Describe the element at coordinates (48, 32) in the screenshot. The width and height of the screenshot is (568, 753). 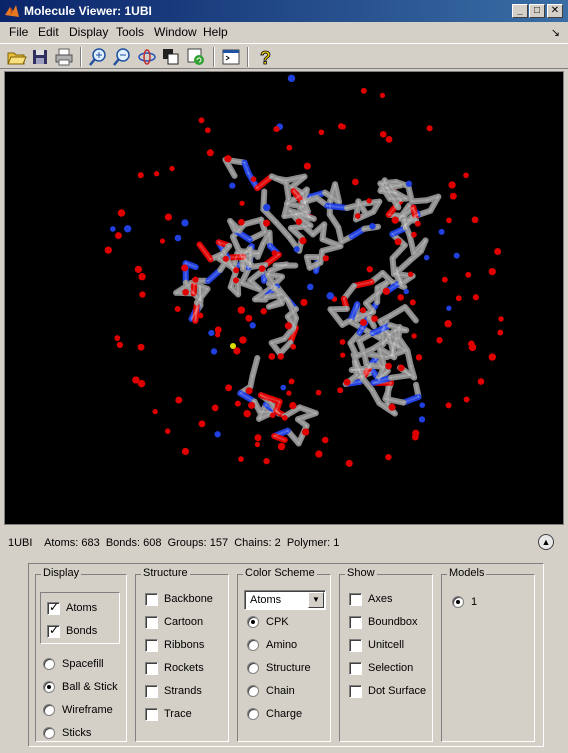
I see `menu-edit: Edit` at that location.